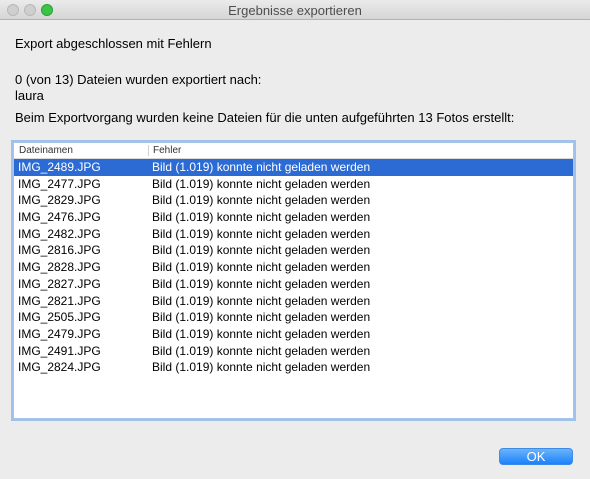 The height and width of the screenshot is (479, 590). Describe the element at coordinates (59, 233) in the screenshot. I see `filename-cell: IMG_2482.JPG` at that location.